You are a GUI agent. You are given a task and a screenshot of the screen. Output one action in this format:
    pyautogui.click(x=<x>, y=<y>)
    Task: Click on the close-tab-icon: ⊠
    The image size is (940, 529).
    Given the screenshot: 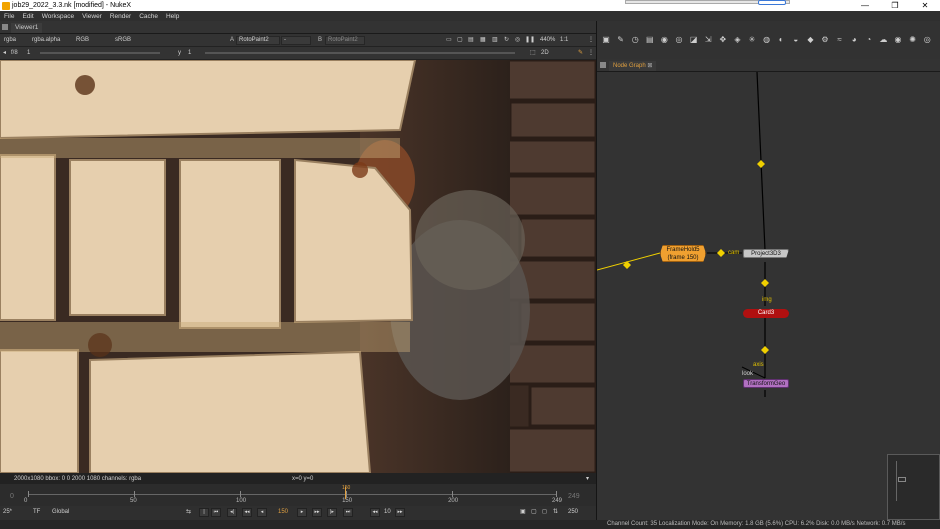 What is the action you would take?
    pyautogui.click(x=649, y=66)
    